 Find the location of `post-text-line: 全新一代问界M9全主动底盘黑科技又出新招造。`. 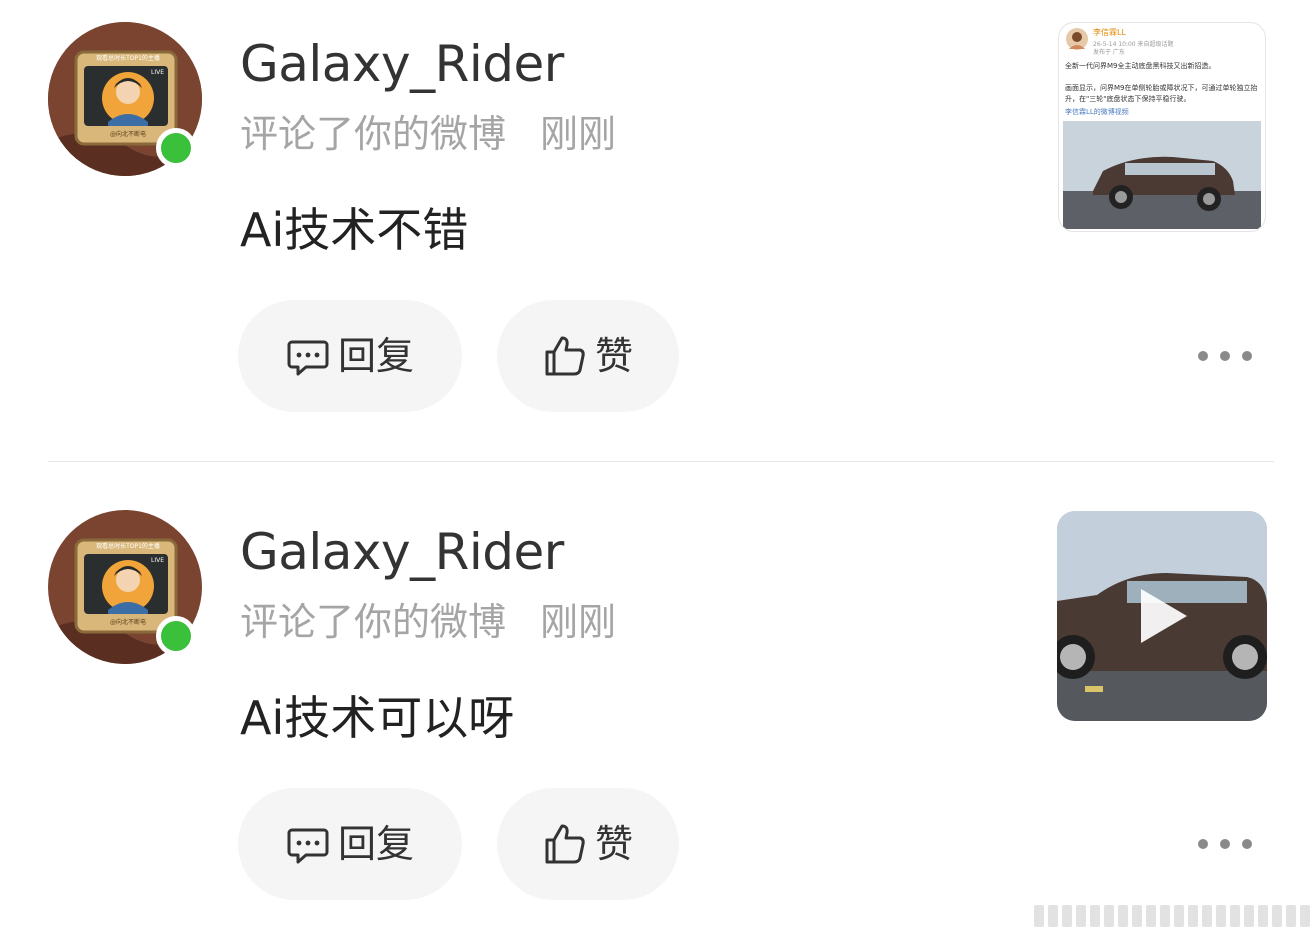

post-text-line: 全新一代问界M9全主动底盘黑科技又出新招造。 is located at coordinates (1140, 66).